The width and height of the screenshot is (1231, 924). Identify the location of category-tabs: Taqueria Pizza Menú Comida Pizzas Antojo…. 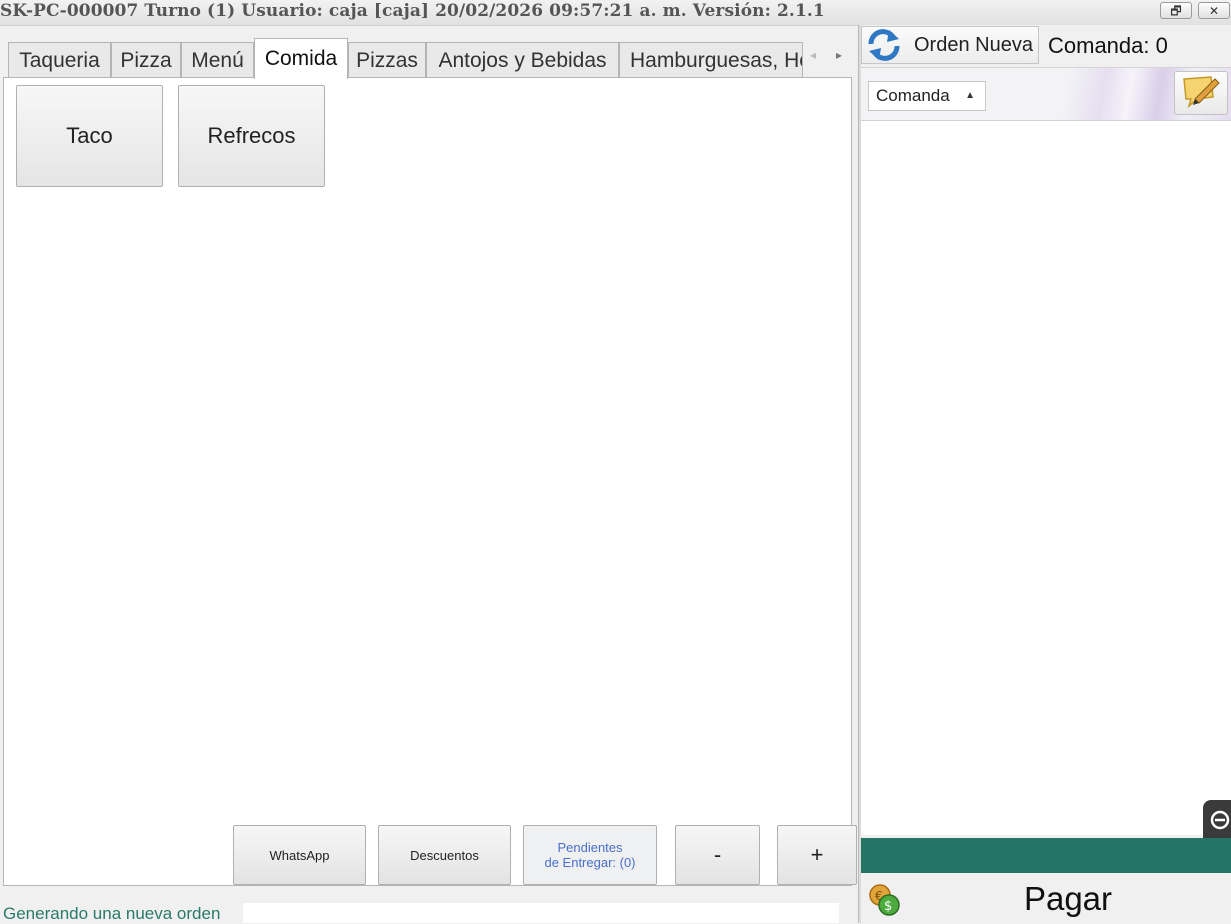
(428, 58).